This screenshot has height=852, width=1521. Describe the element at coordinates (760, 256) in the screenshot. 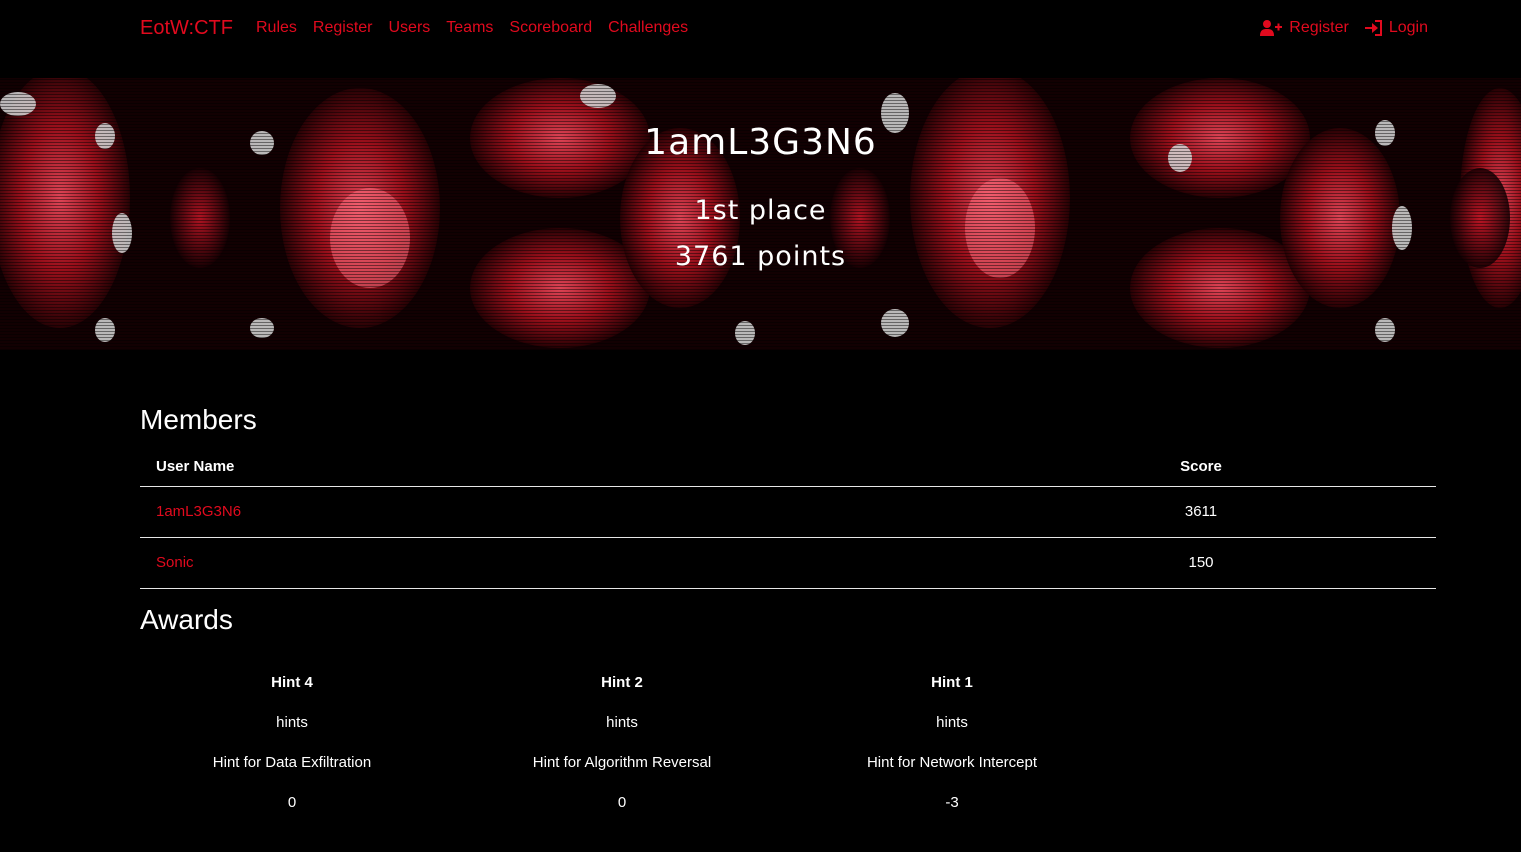

I see `team-points: 3761 points` at that location.